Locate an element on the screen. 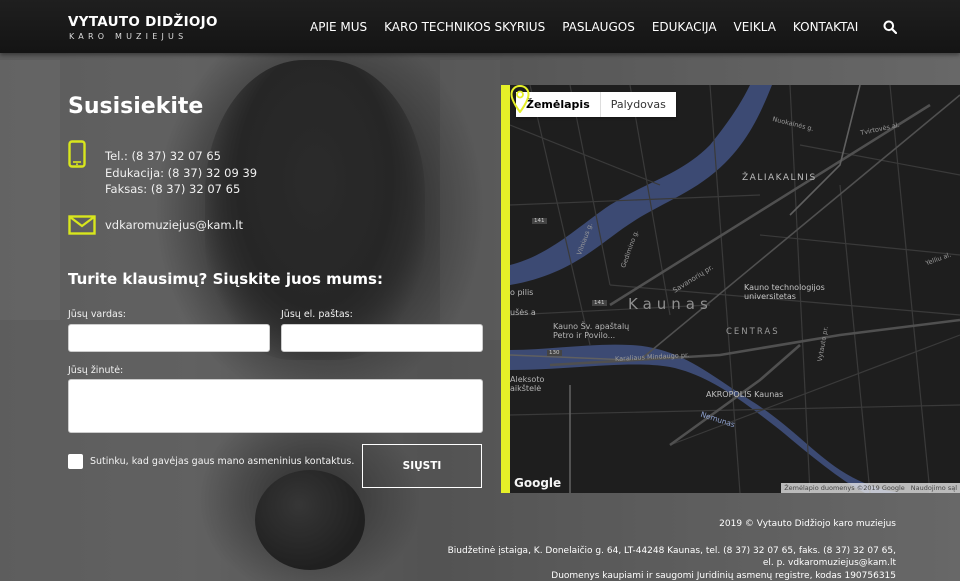  tab-satellite: Palydovas is located at coordinates (638, 104).